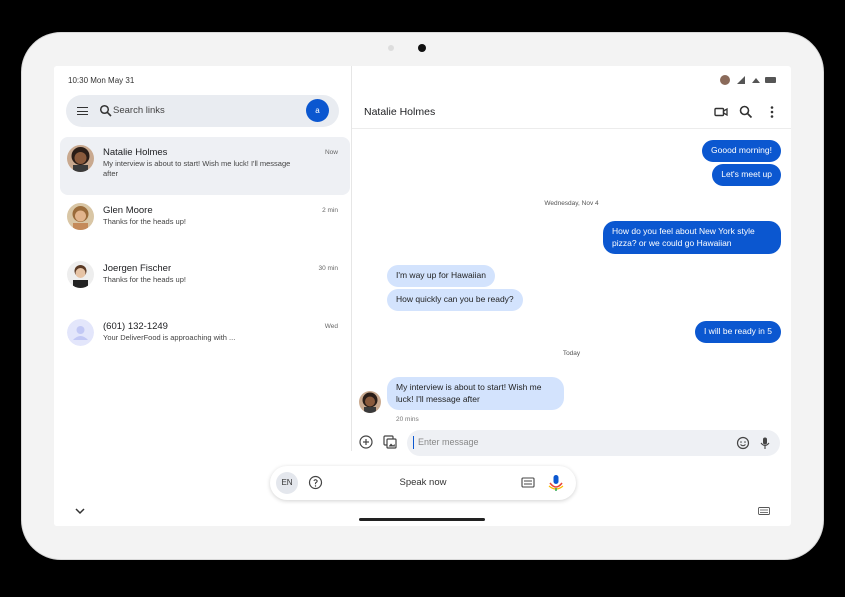 This screenshot has width=845, height=597. Describe the element at coordinates (135, 326) in the screenshot. I see `contact-name: (601) 132-1249` at that location.